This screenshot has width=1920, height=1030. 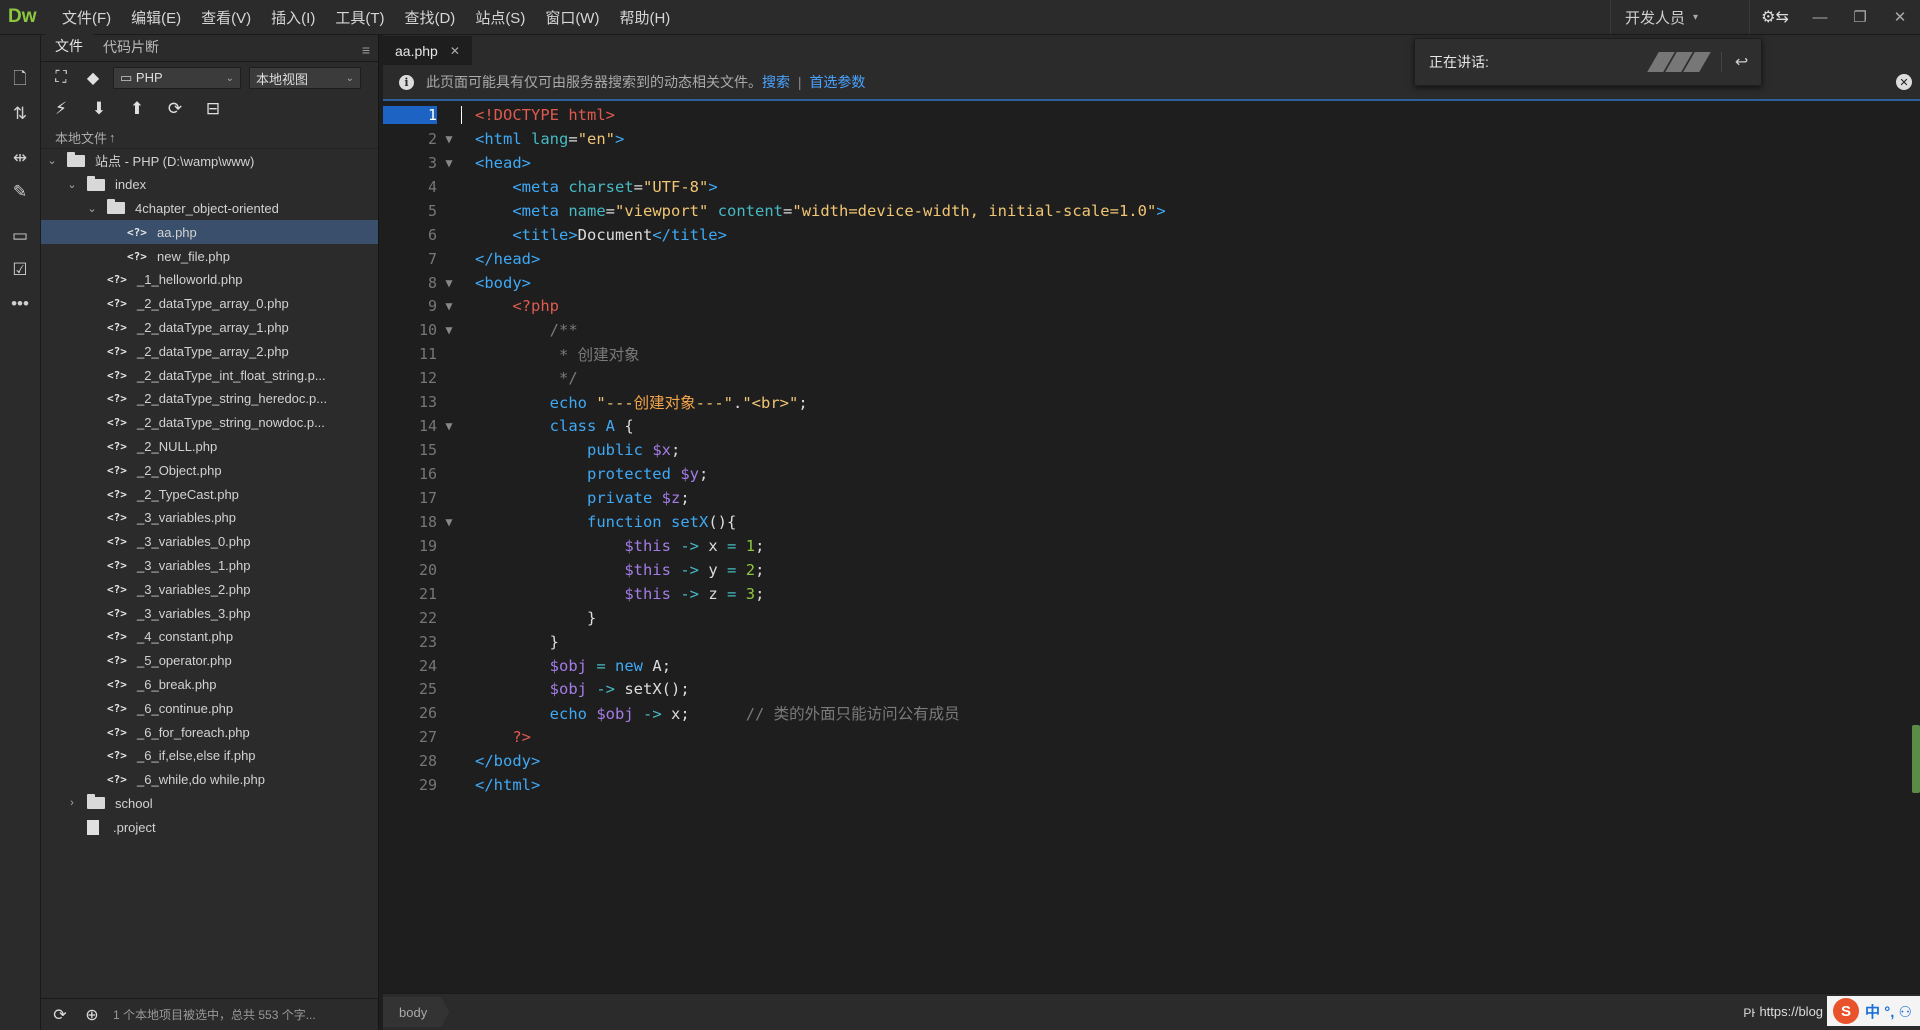 What do you see at coordinates (1151, 354) in the screenshot?
I see `code-line: 11 * 创建对象` at bounding box center [1151, 354].